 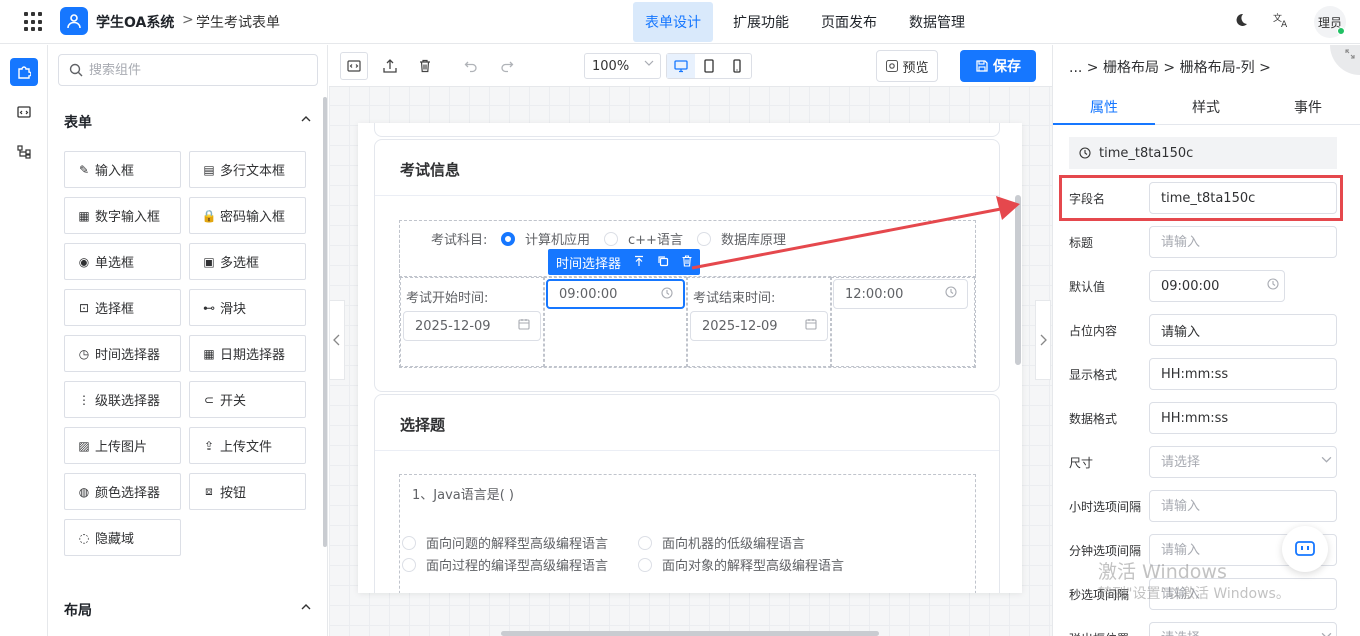 What do you see at coordinates (122, 445) in the screenshot?
I see `component-image-button: ▨ 上传图片` at bounding box center [122, 445].